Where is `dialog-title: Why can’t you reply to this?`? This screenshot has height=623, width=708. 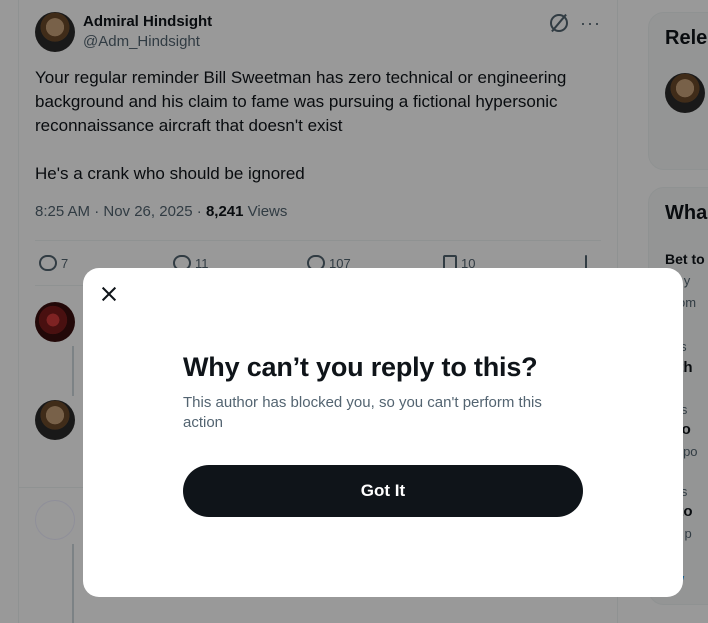 dialog-title: Why can’t you reply to this? is located at coordinates (360, 367).